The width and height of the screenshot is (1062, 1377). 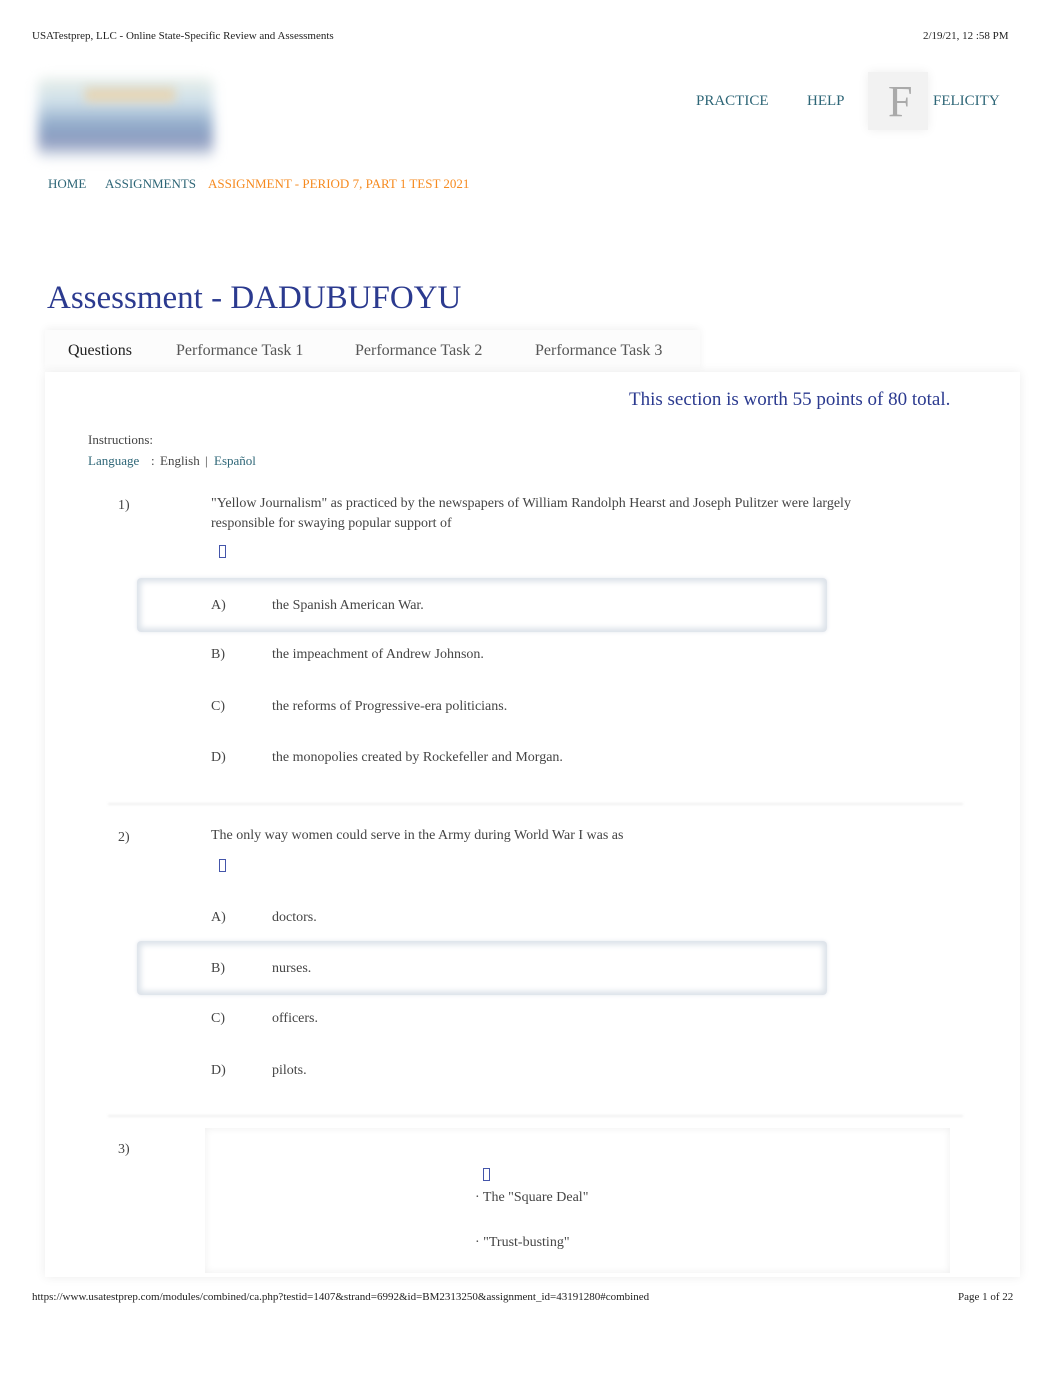 I want to click on answer-text: officers., so click(x=295, y=1019).